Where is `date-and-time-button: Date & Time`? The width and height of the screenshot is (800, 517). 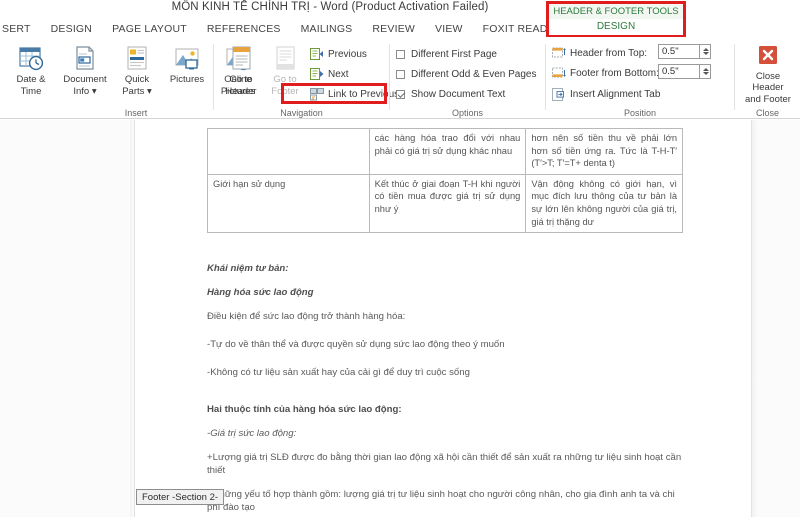
date-and-time-button: Date & Time is located at coordinates (31, 74).